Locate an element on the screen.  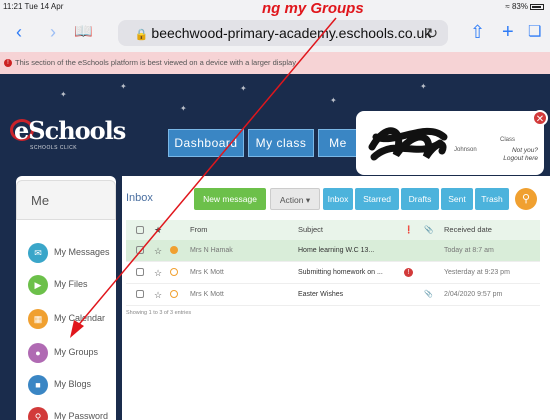
annotation-text: ng my Groups is located at coordinates (313, 8).